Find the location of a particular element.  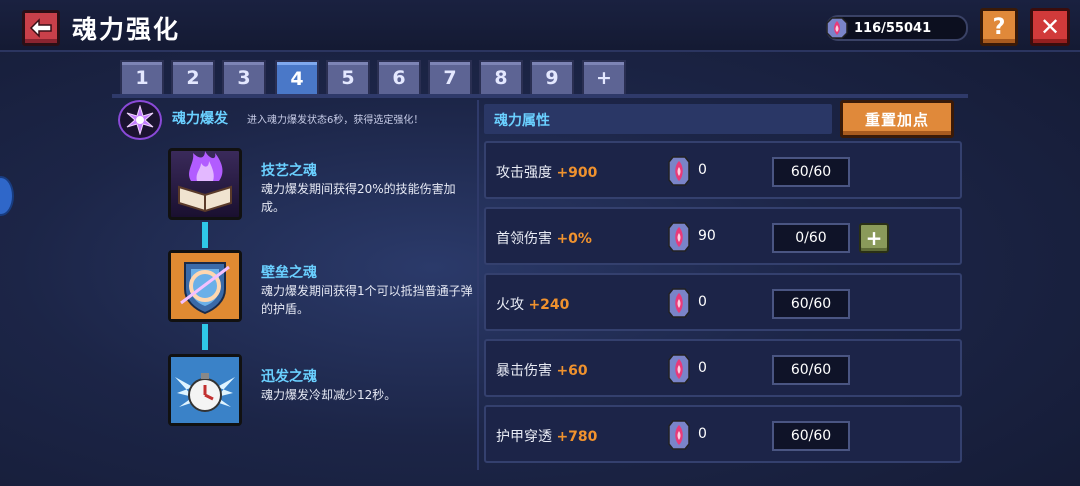

skill-description: 魂力爆发期间获得20%的技能伤害加成。 is located at coordinates (358, 198).